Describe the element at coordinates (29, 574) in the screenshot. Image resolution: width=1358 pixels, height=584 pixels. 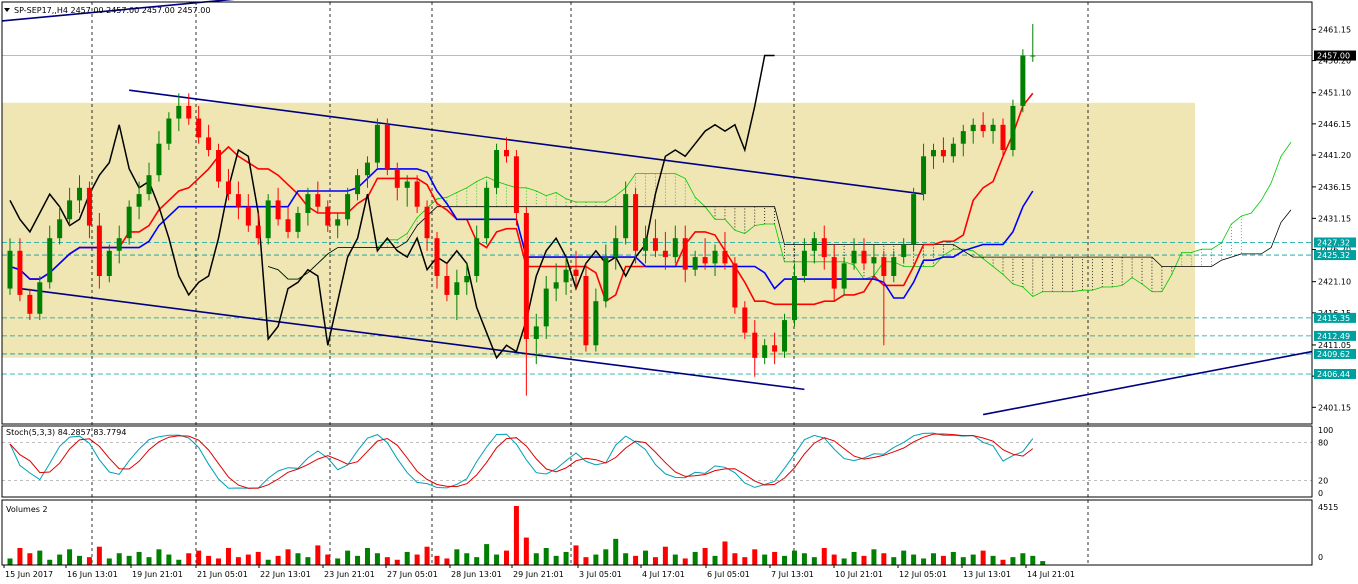
I see `time-tick-label: 15 Jun 2017` at that location.